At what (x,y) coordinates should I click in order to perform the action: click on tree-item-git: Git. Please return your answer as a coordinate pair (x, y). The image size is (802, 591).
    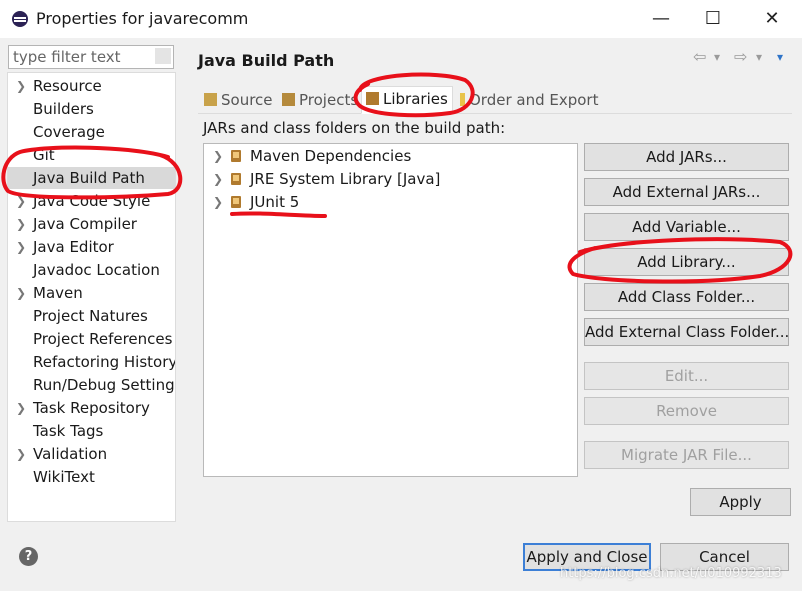
    Looking at the image, I should click on (91, 155).